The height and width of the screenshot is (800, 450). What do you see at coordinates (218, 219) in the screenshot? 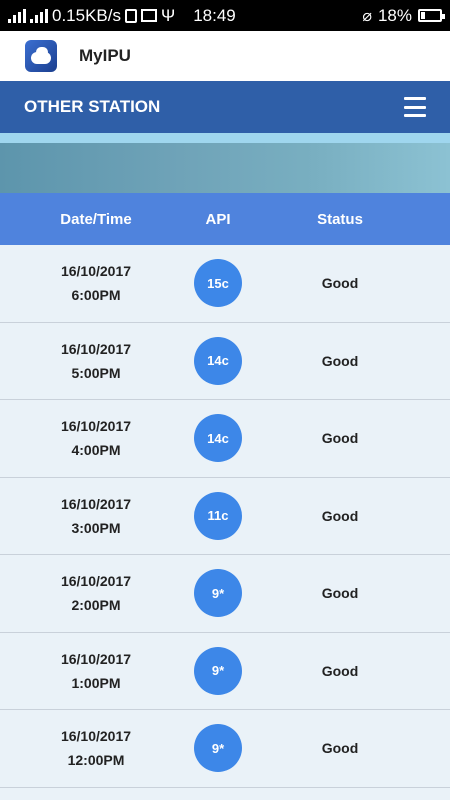
I see `header-api: API` at bounding box center [218, 219].